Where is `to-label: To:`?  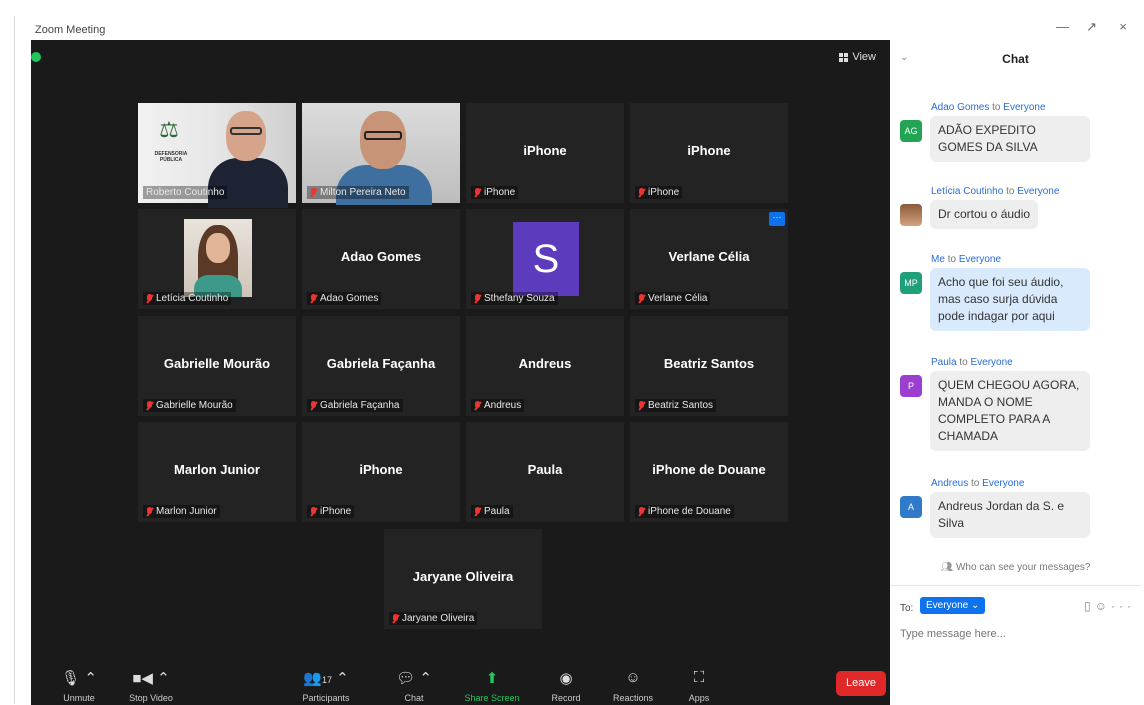
to-label: To: is located at coordinates (907, 608).